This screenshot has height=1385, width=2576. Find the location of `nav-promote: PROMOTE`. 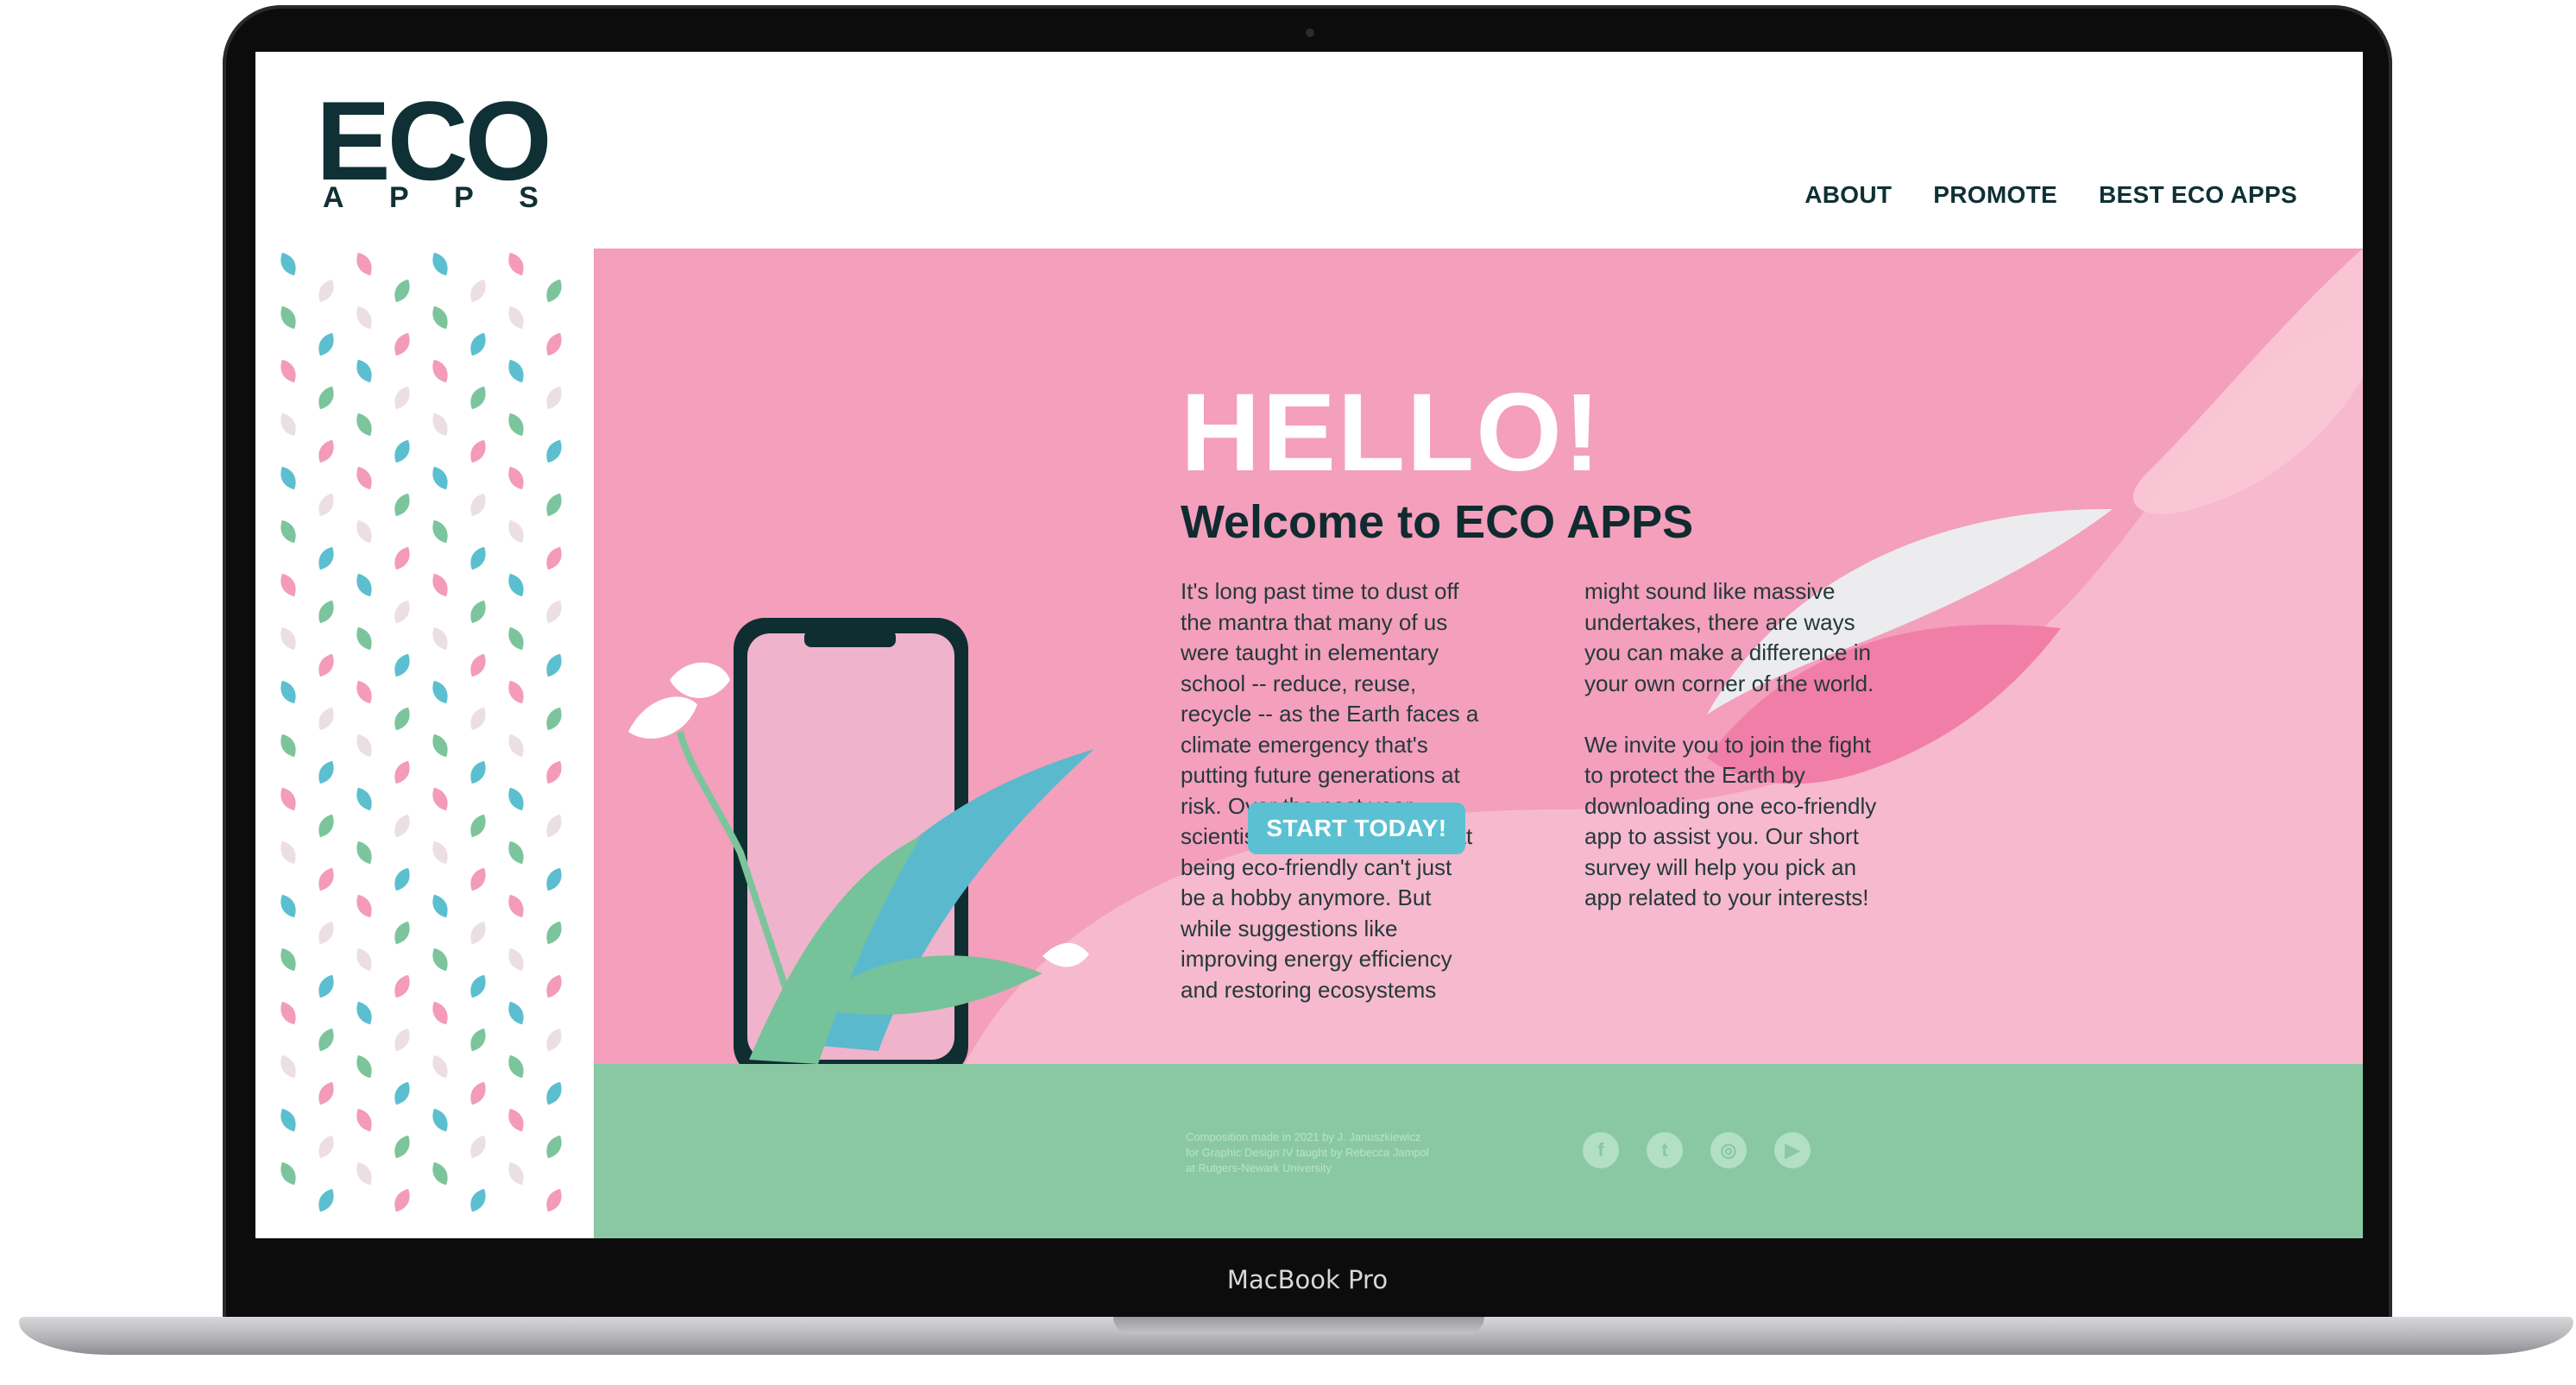

nav-promote: PROMOTE is located at coordinates (1995, 195).